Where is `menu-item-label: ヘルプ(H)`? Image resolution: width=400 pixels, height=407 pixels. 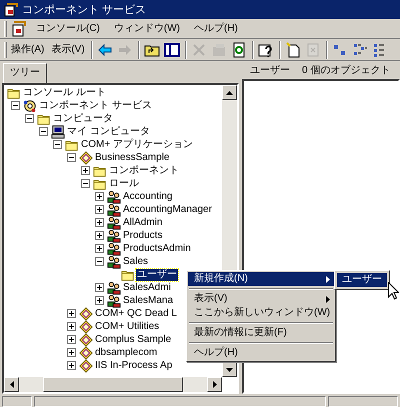
menu-item-label: ヘルプ(H) is located at coordinates (216, 353).